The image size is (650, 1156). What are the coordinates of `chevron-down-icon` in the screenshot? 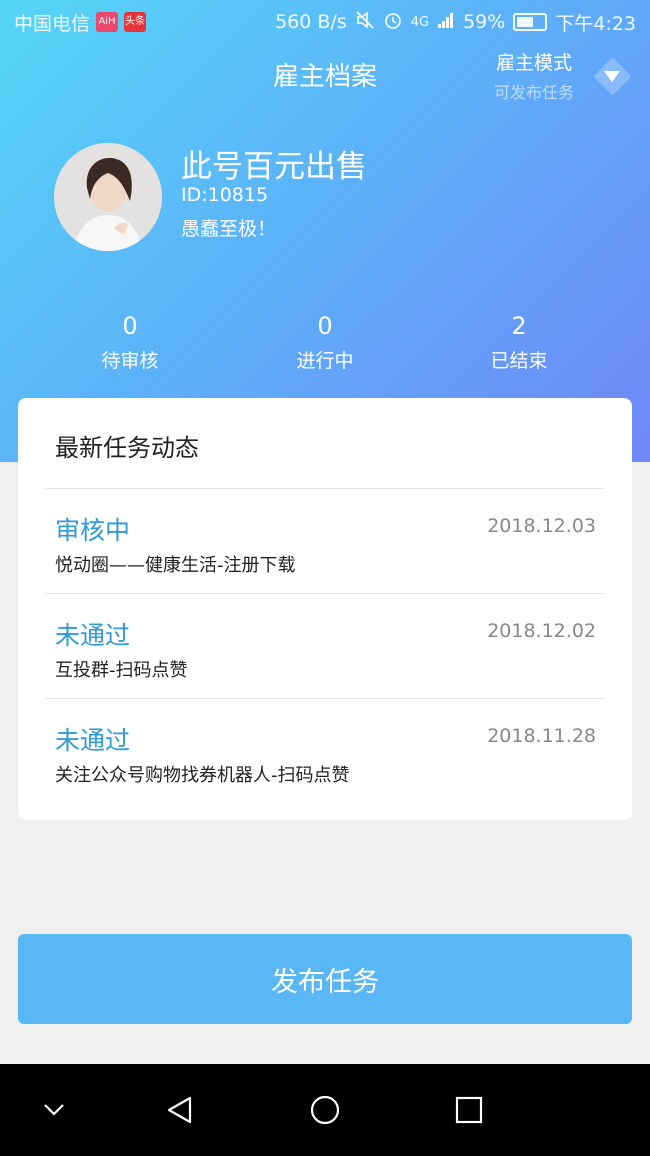 It's located at (54, 1110).